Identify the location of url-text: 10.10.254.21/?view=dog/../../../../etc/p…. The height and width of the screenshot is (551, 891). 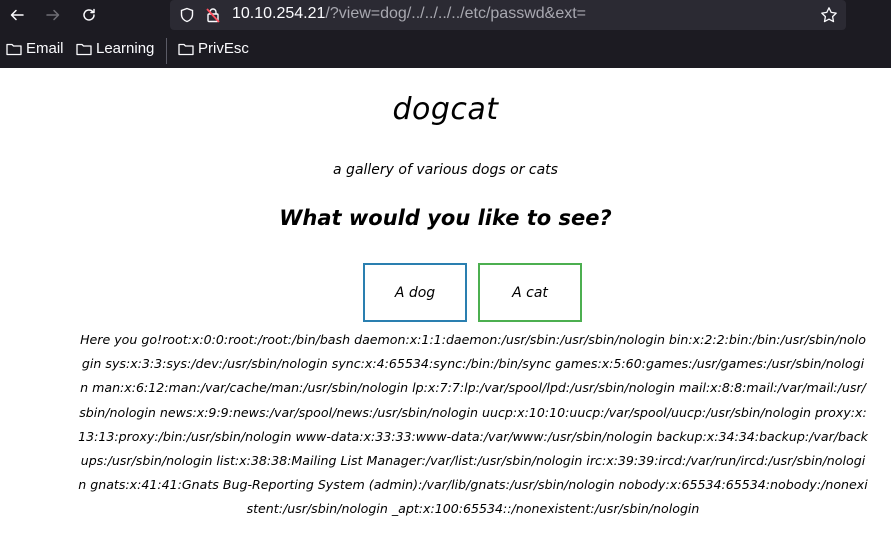
(409, 14).